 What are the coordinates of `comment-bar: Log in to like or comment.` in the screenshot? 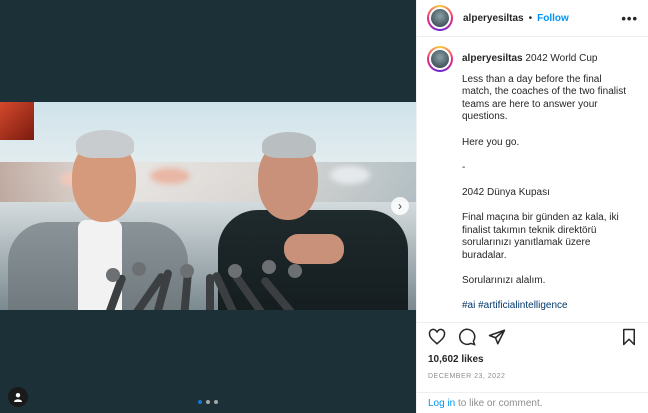 It's located at (532, 402).